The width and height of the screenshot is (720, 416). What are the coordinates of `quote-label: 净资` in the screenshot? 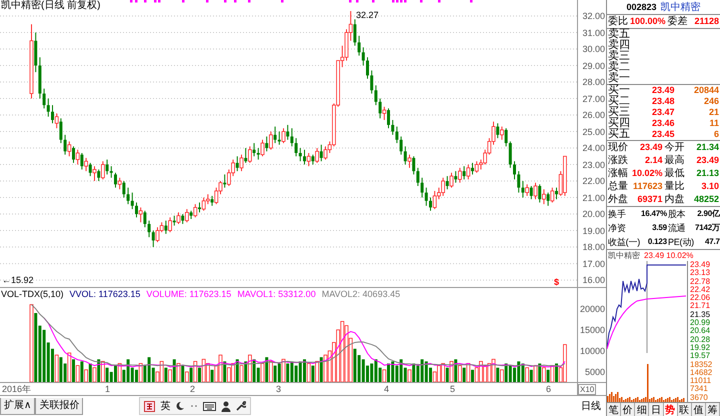 It's located at (617, 228).